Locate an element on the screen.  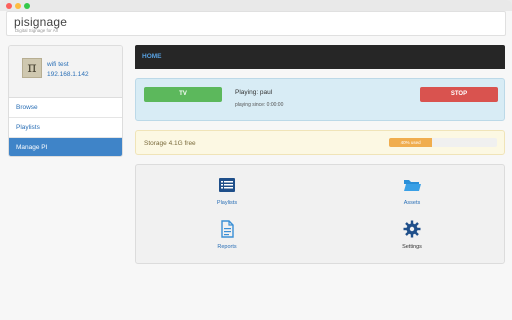
brand-tagline: Digital Signage for All is located at coordinates (36, 30).